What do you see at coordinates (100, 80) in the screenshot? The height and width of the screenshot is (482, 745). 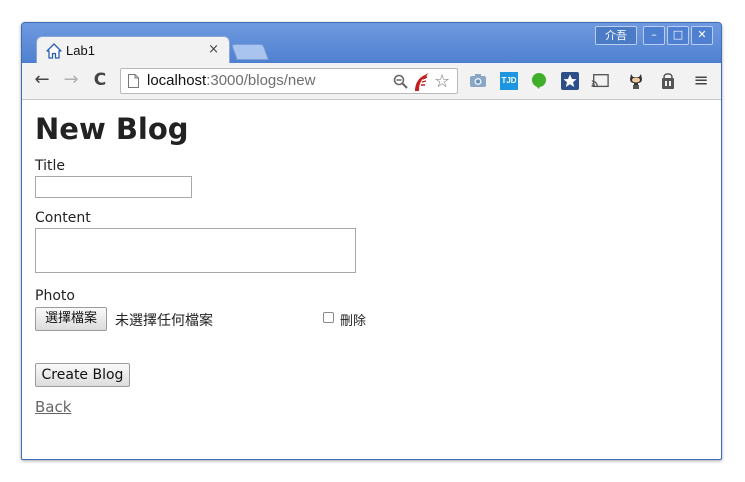 I see `reload-icon: C` at bounding box center [100, 80].